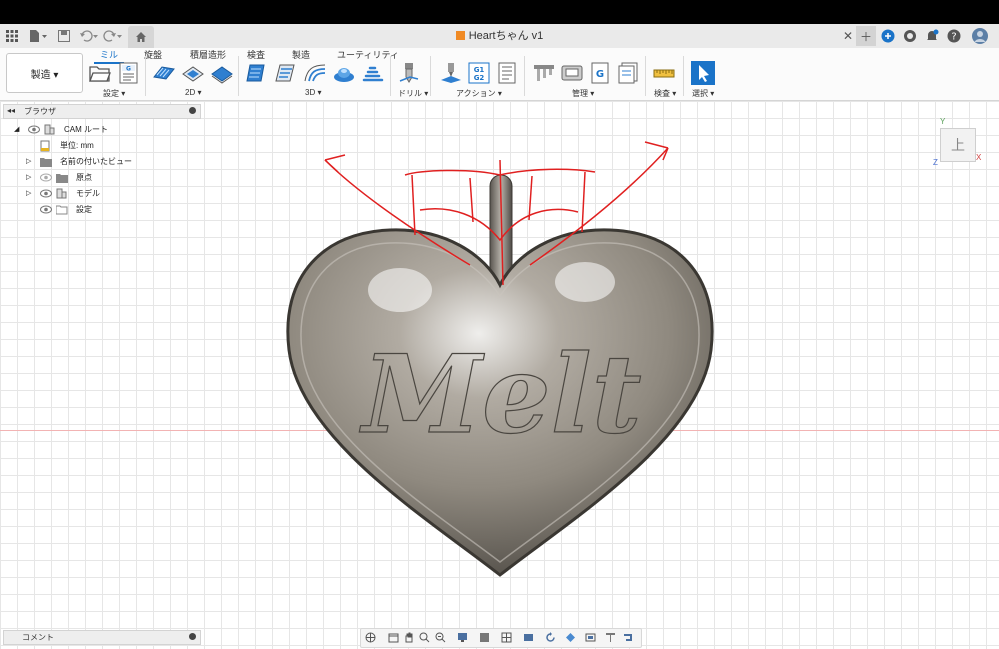 The image size is (999, 649). What do you see at coordinates (506, 36) in the screenshot?
I see `document-title-text: Heartちゃん v1` at bounding box center [506, 36].